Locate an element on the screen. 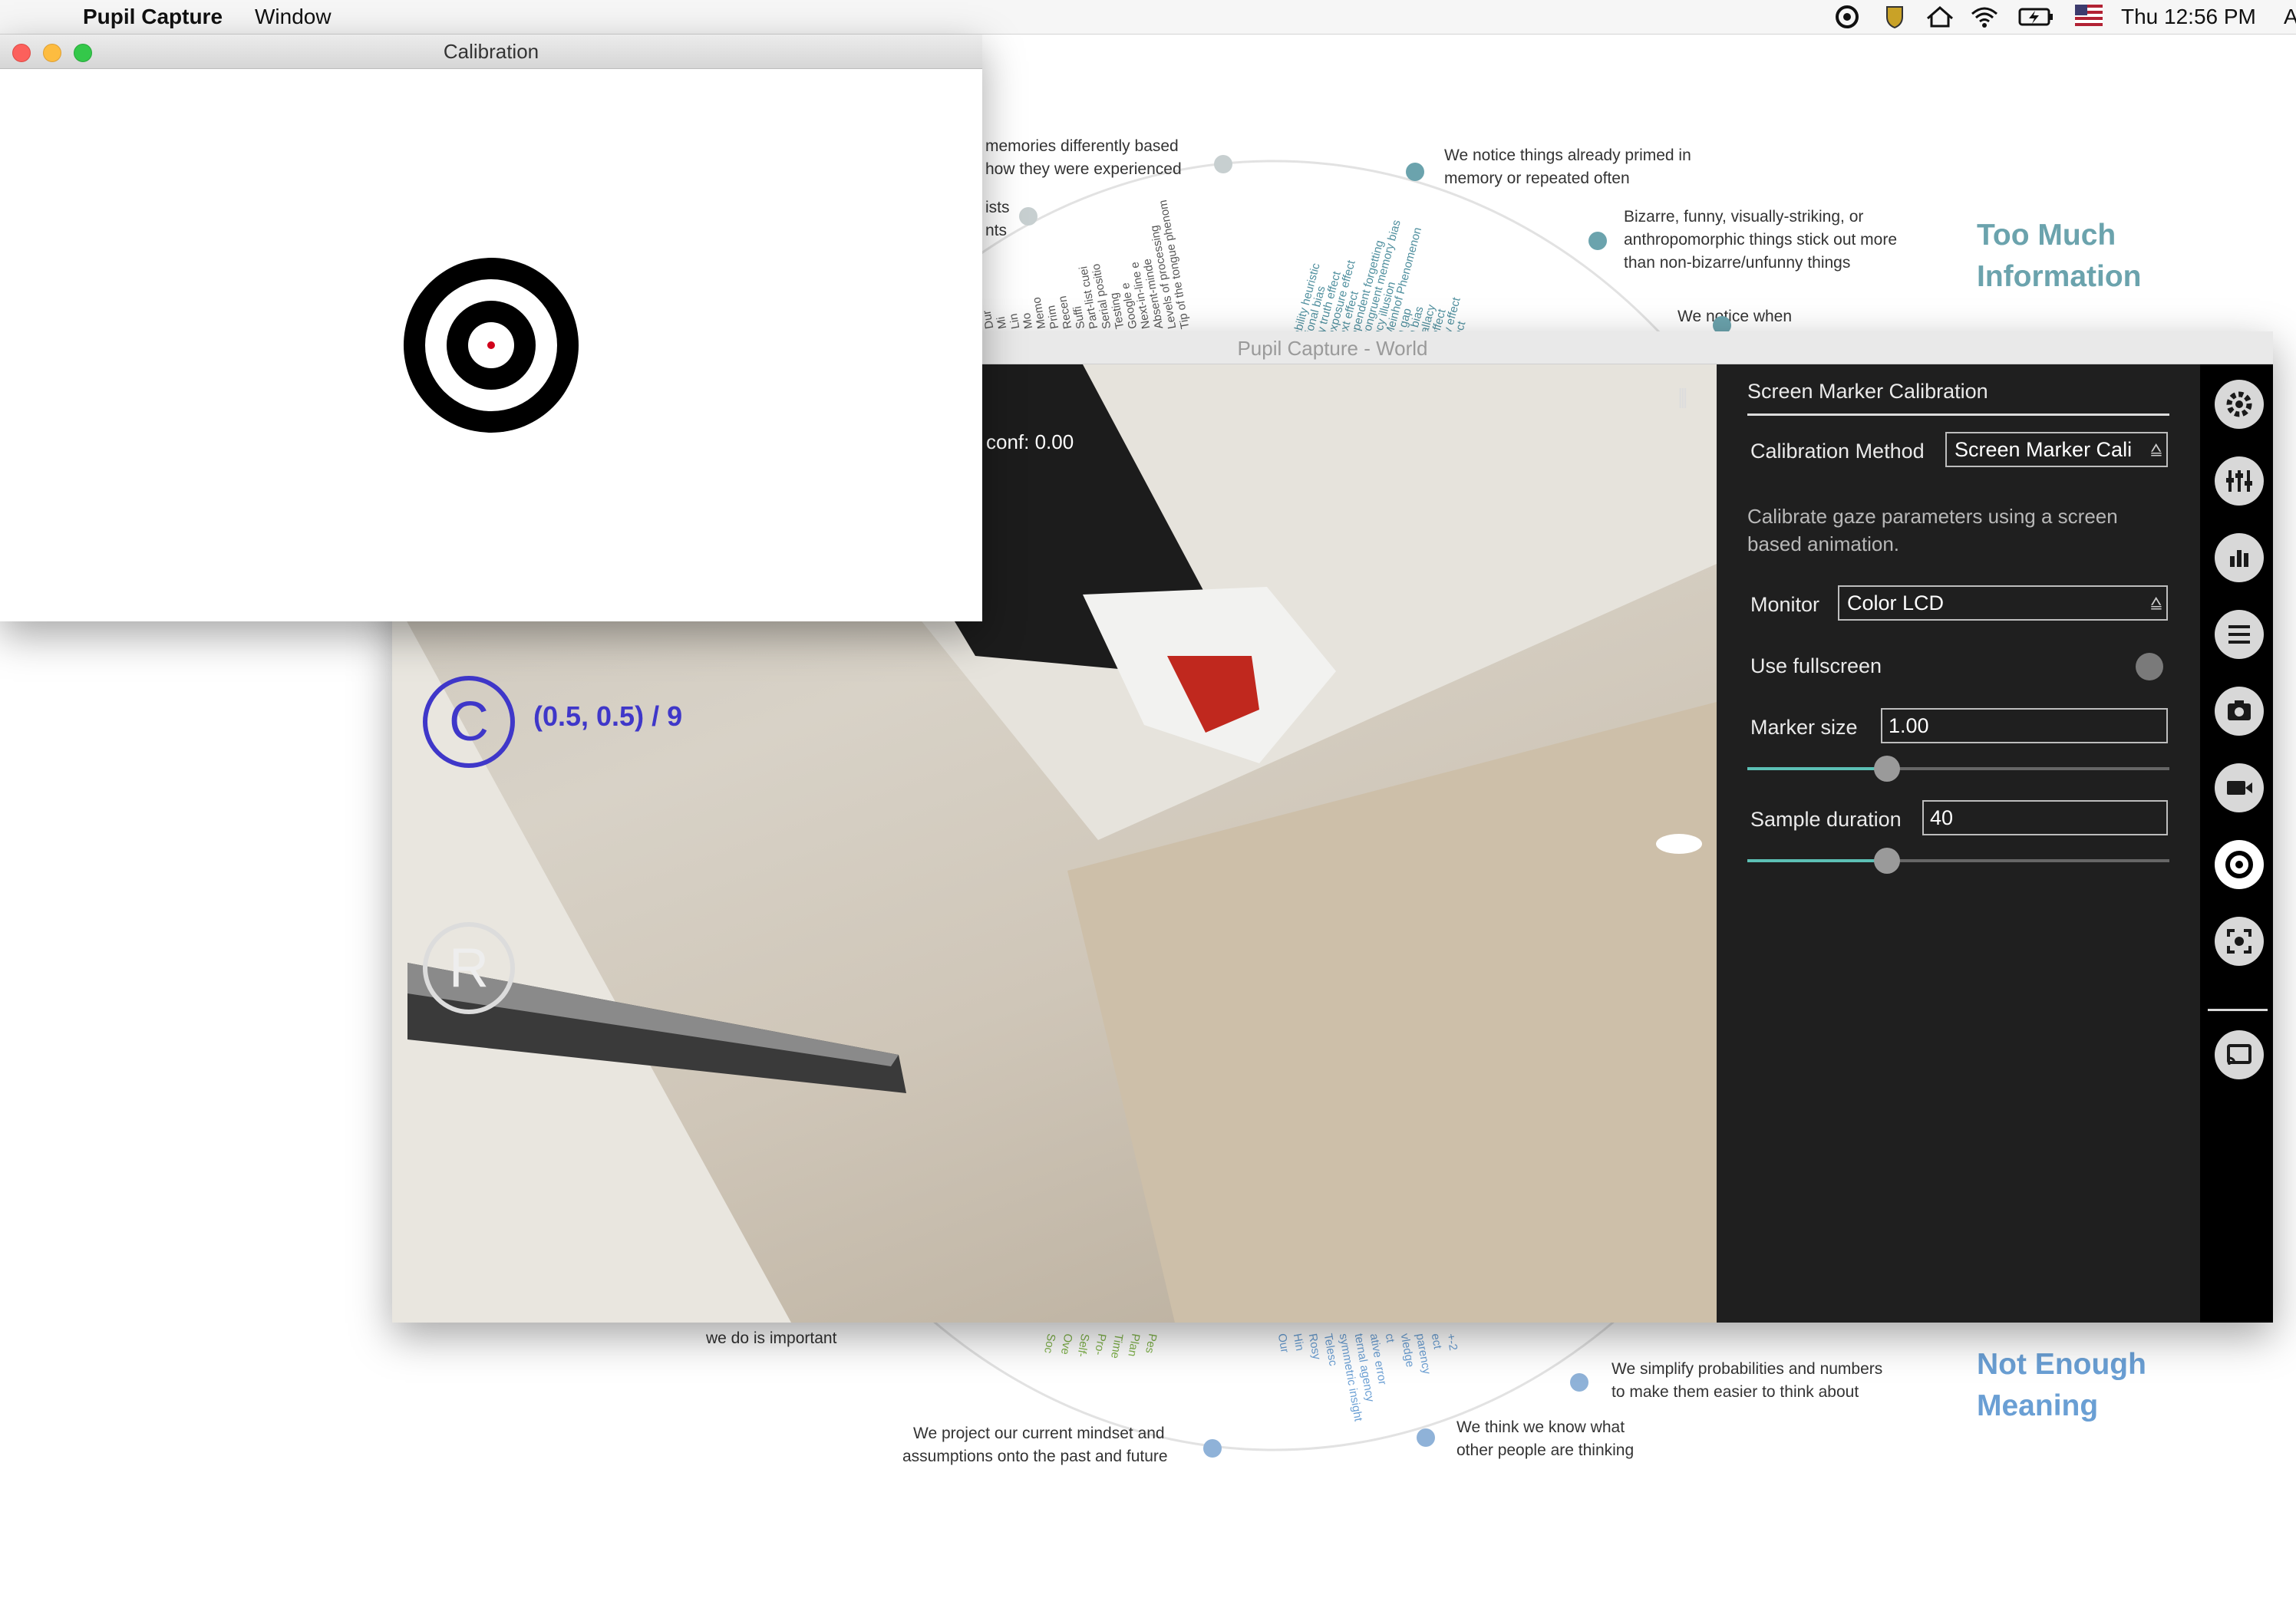 This screenshot has height=1611, width=2296. bg-text: memories differently based is located at coordinates (1082, 146).